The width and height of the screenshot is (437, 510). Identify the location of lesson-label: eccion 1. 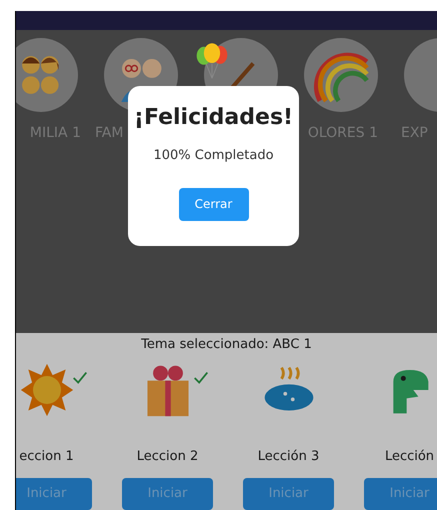
(46, 457).